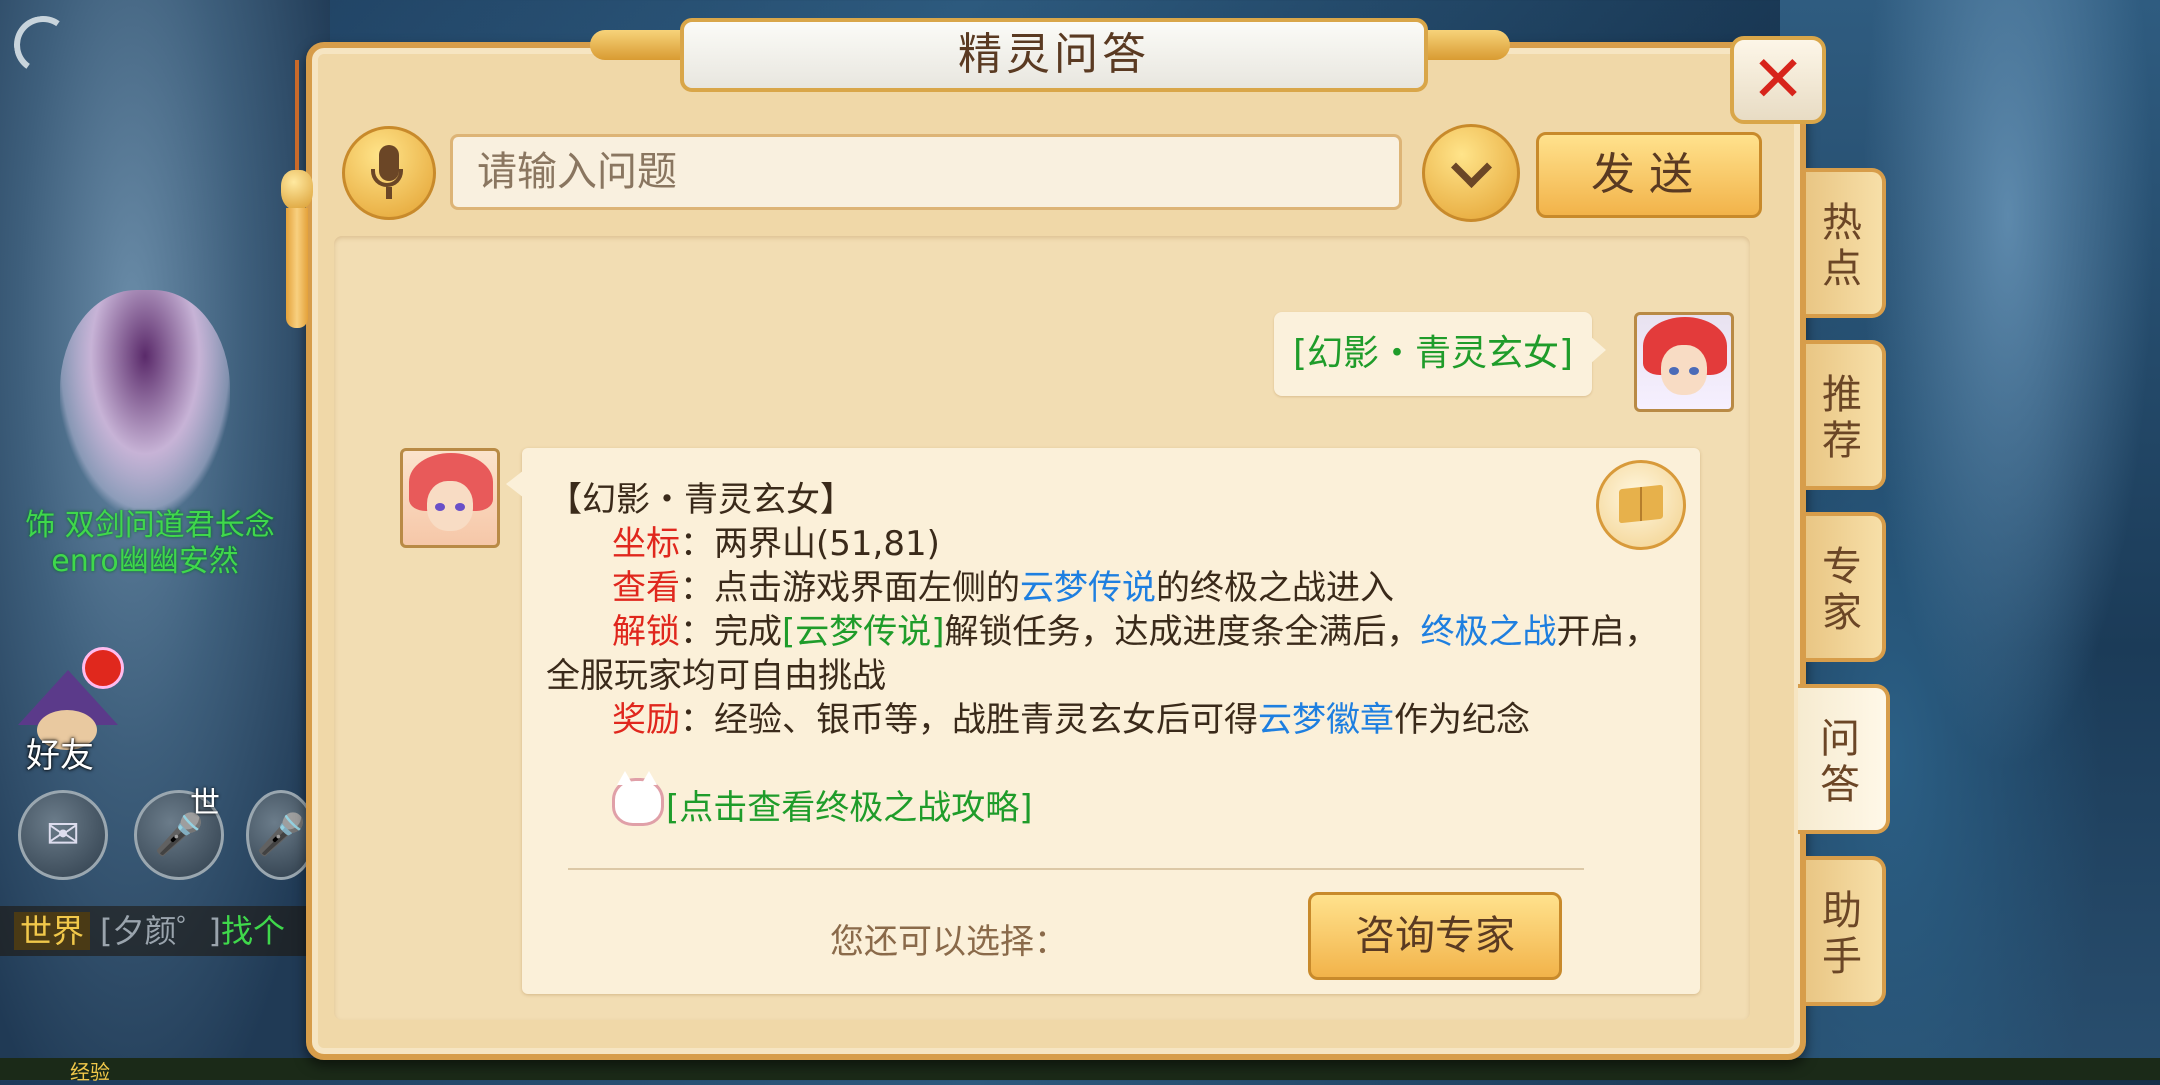 This screenshot has width=2160, height=1085. Describe the element at coordinates (1649, 175) in the screenshot. I see `send-button: 发送` at that location.